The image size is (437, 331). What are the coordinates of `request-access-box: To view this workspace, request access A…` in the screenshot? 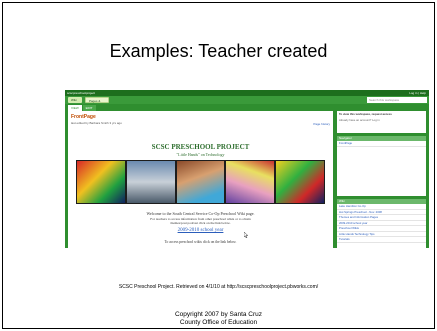 It's located at (381, 122).